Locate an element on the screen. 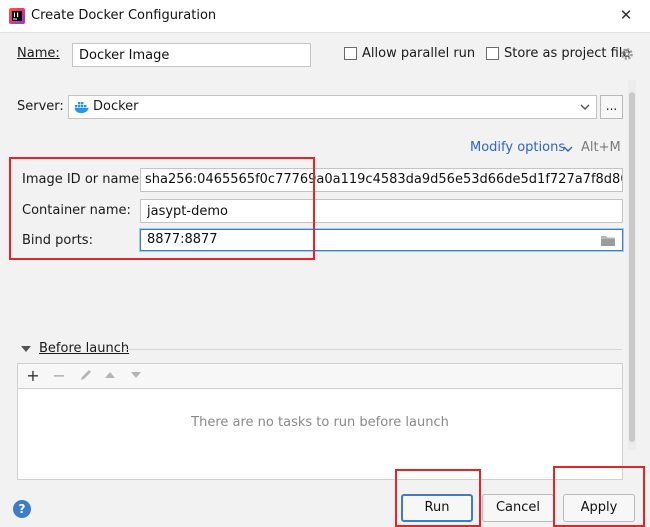  collapse-triangle-icon is located at coordinates (26, 349).